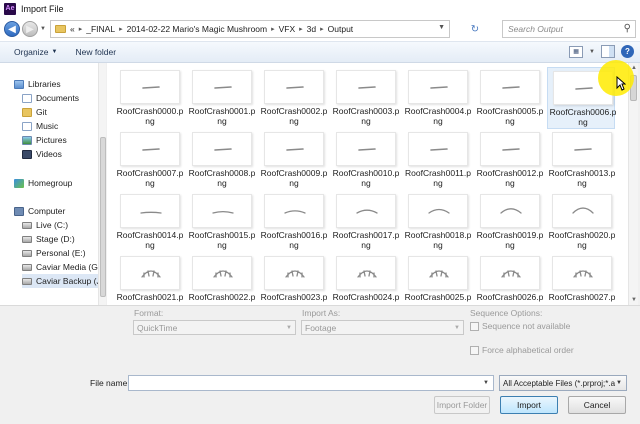  I want to click on refresh-button: ↻, so click(475, 29).